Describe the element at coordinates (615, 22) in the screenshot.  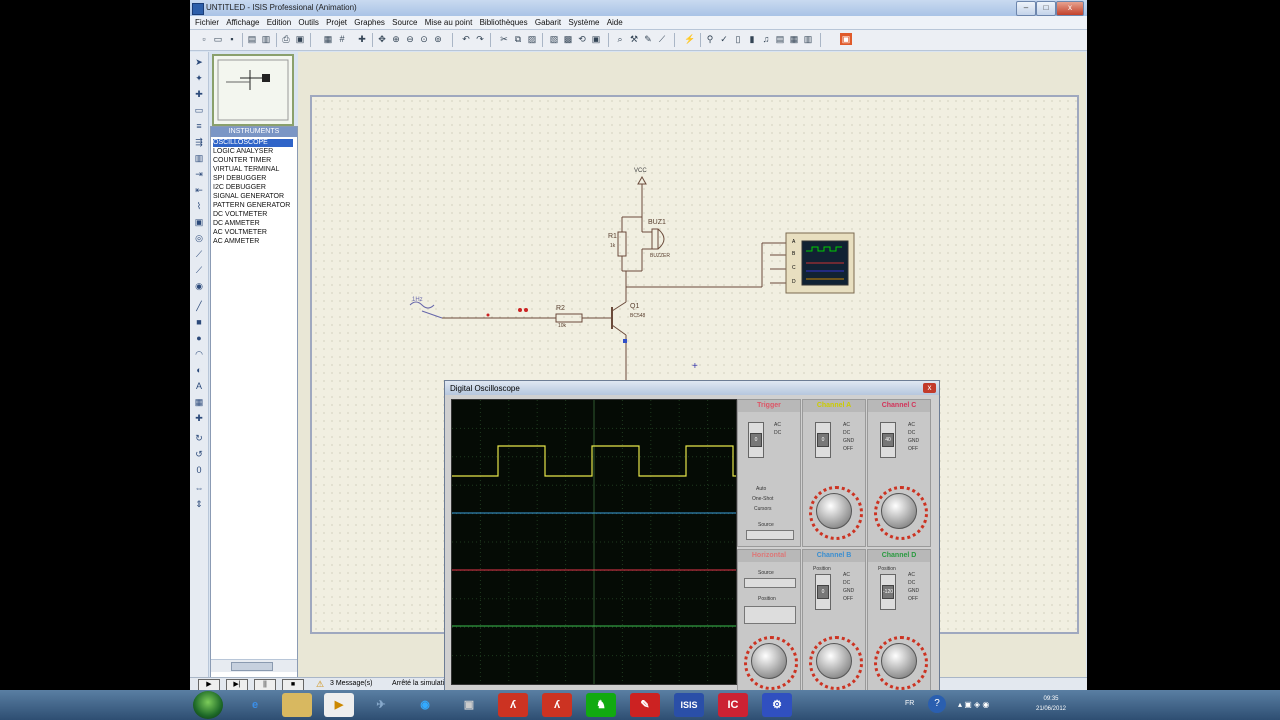
I see `menu-aide: Aide` at that location.